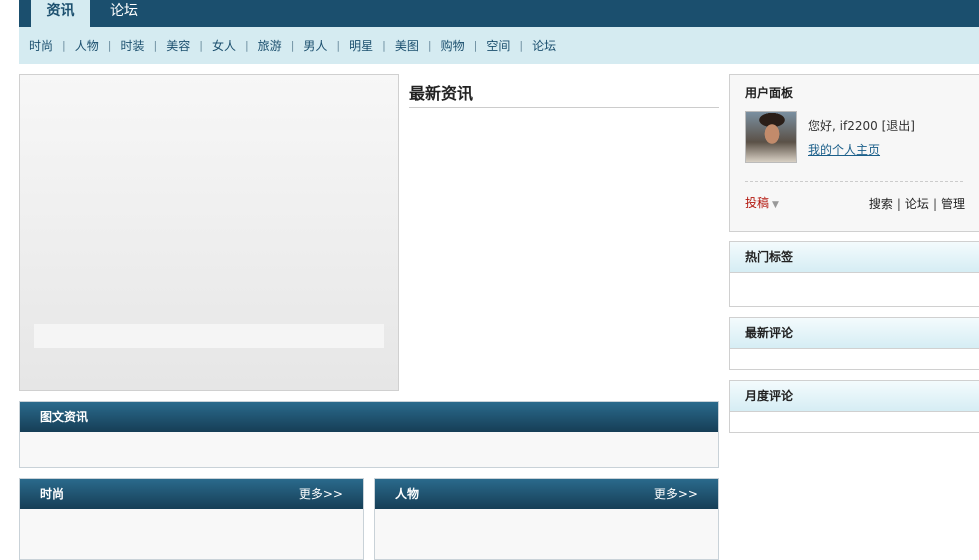 This screenshot has width=979, height=560. Describe the element at coordinates (854, 257) in the screenshot. I see `hot-tags-title: 热门标签` at that location.